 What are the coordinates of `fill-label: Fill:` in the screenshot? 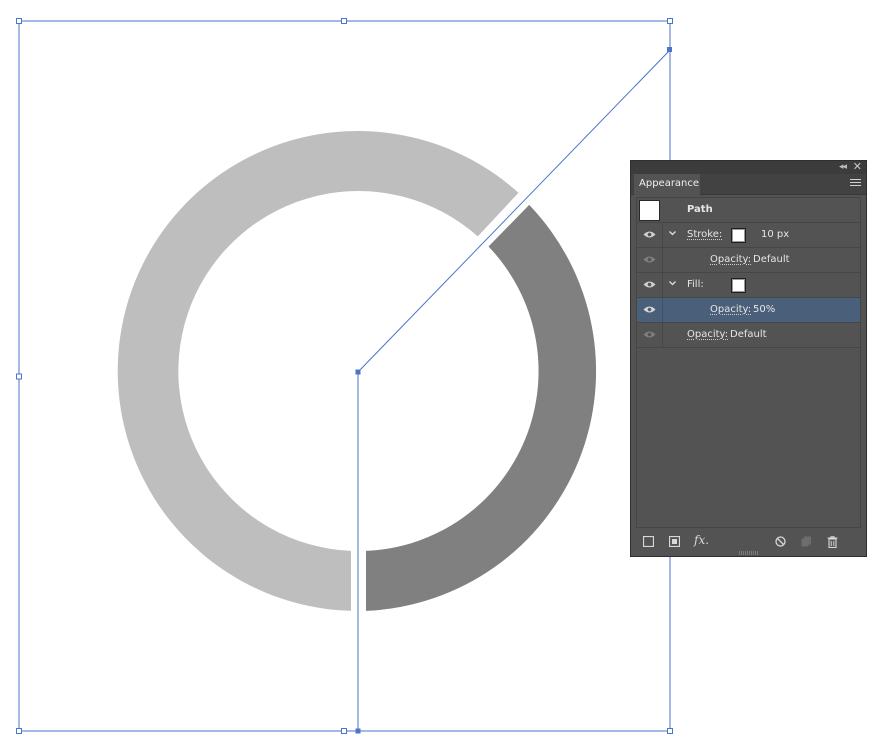 It's located at (695, 284).